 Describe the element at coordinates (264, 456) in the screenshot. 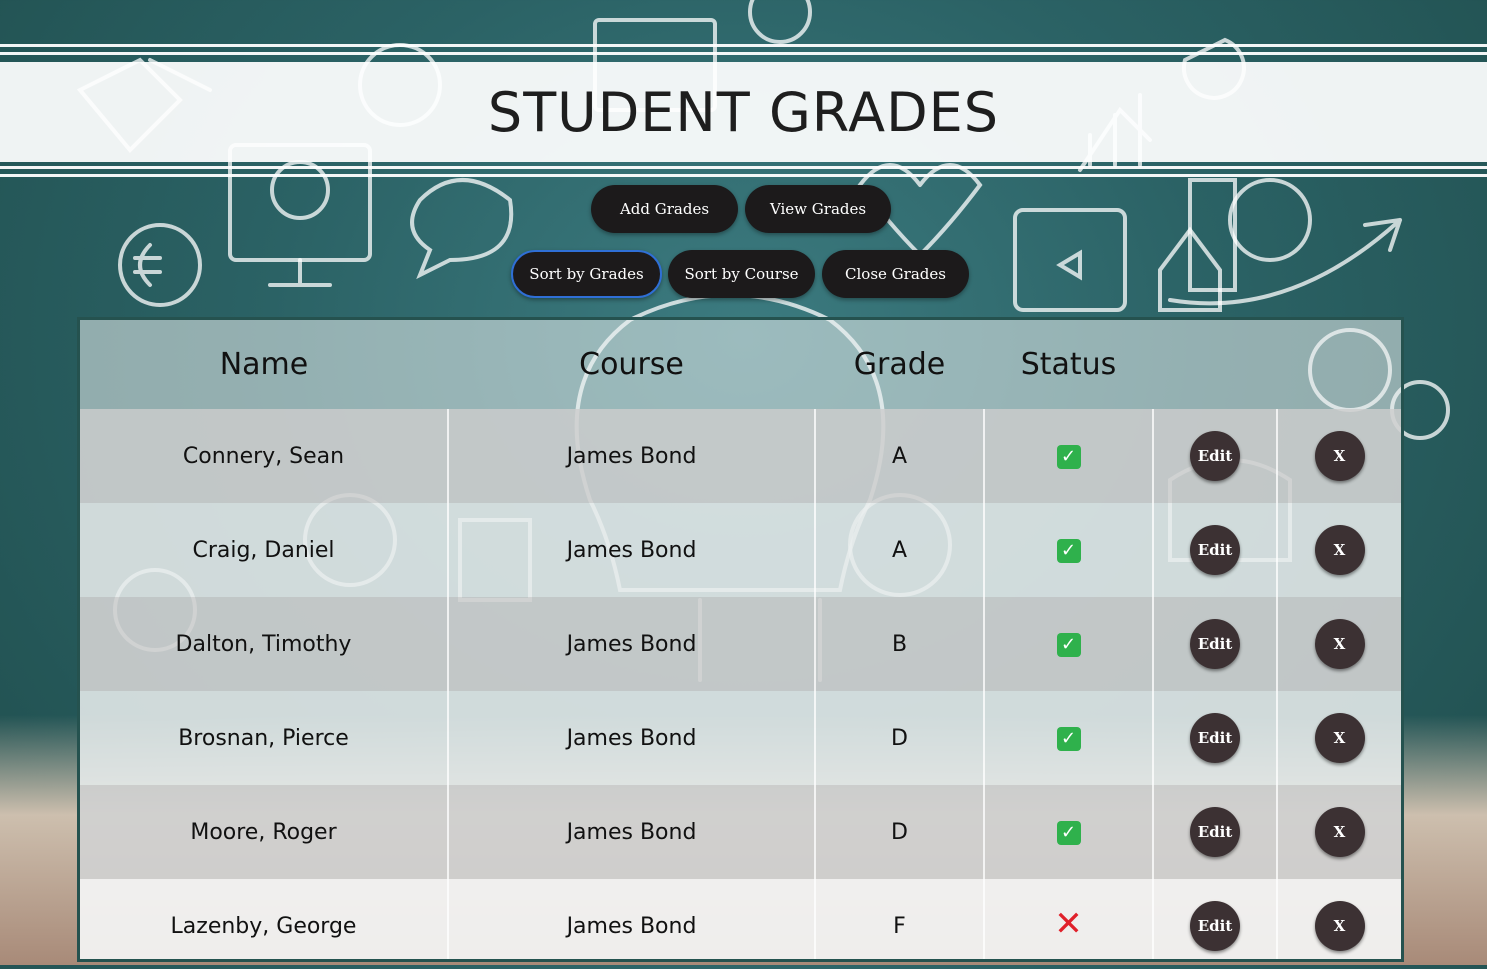

I see `cell-name: Connery, Sean` at that location.